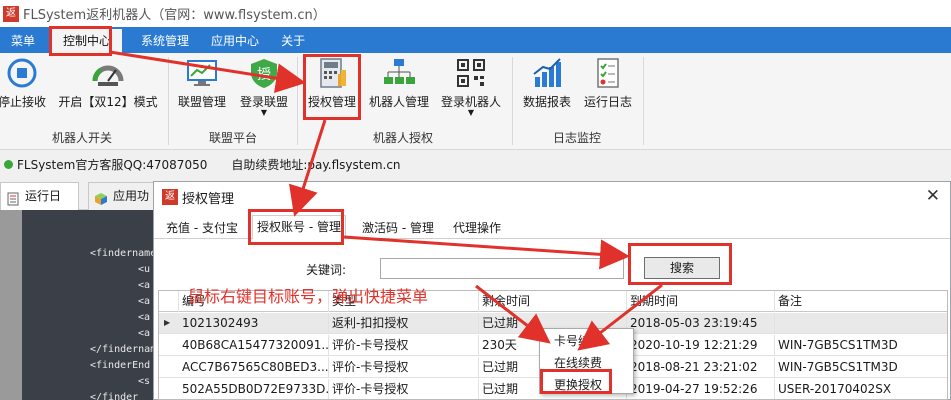 Image resolution: width=951 pixels, height=400 pixels. I want to click on arrow-to-search, so click(486, 252).